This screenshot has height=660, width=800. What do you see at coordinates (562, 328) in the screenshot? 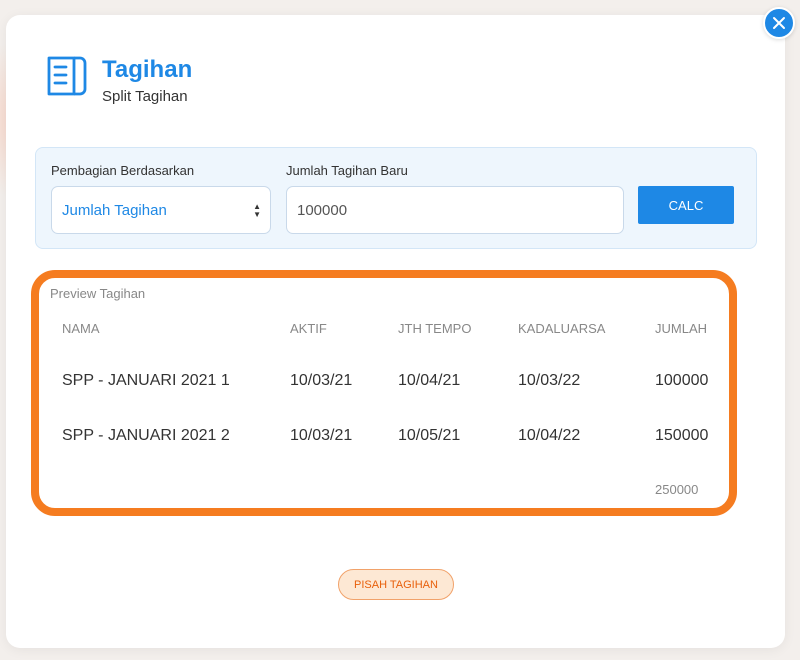
I see `column-header-kadaluarsa: KADALUARSA` at bounding box center [562, 328].